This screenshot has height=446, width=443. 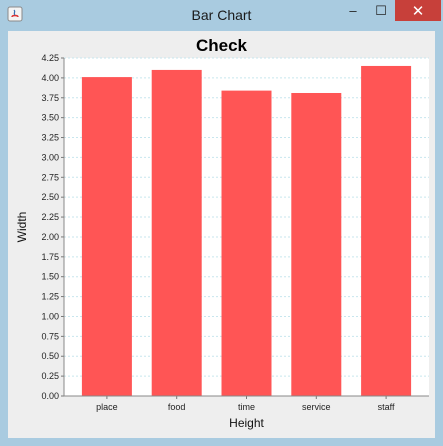 What do you see at coordinates (50, 396) in the screenshot?
I see `y-tick-label: 0.00` at bounding box center [50, 396].